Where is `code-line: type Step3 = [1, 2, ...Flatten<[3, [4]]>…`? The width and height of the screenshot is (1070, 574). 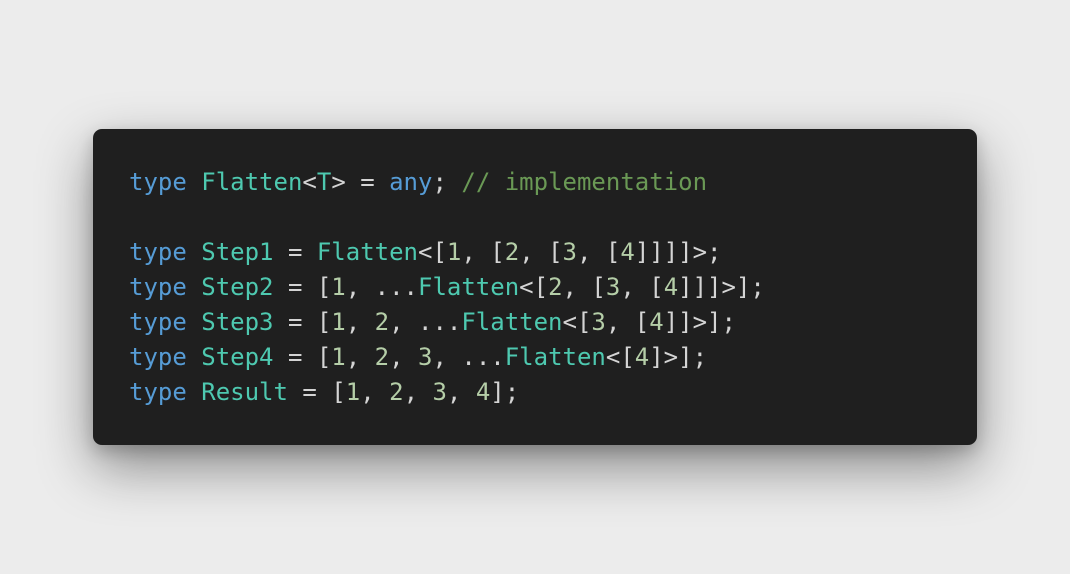 code-line: type Step3 = [1, 2, ...Flatten<[3, [4]]>… is located at coordinates (553, 322).